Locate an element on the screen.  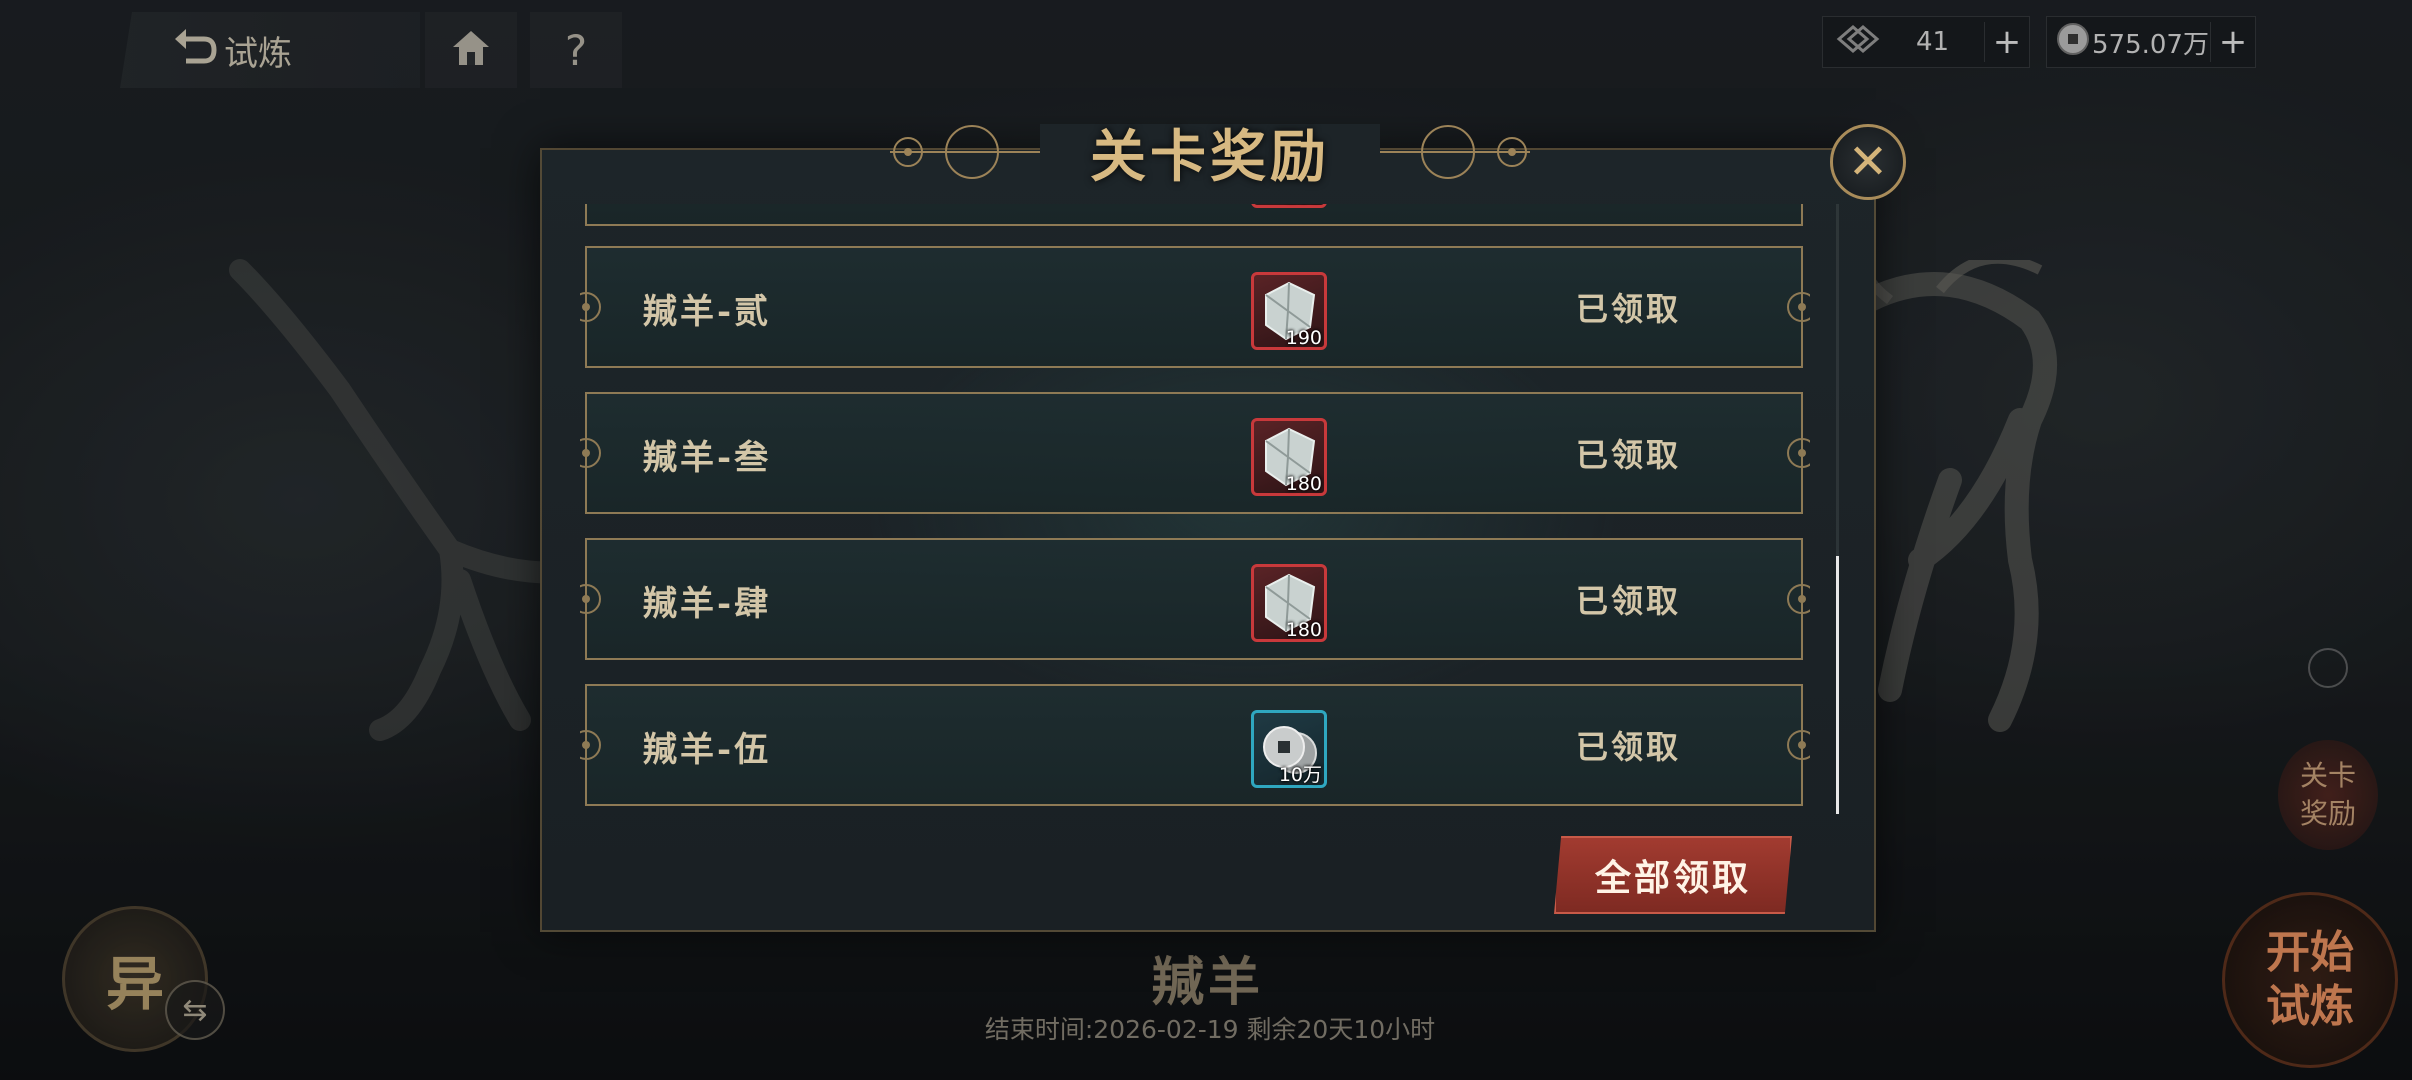
reward-row-name: 羬羊-贰 is located at coordinates (707, 312).